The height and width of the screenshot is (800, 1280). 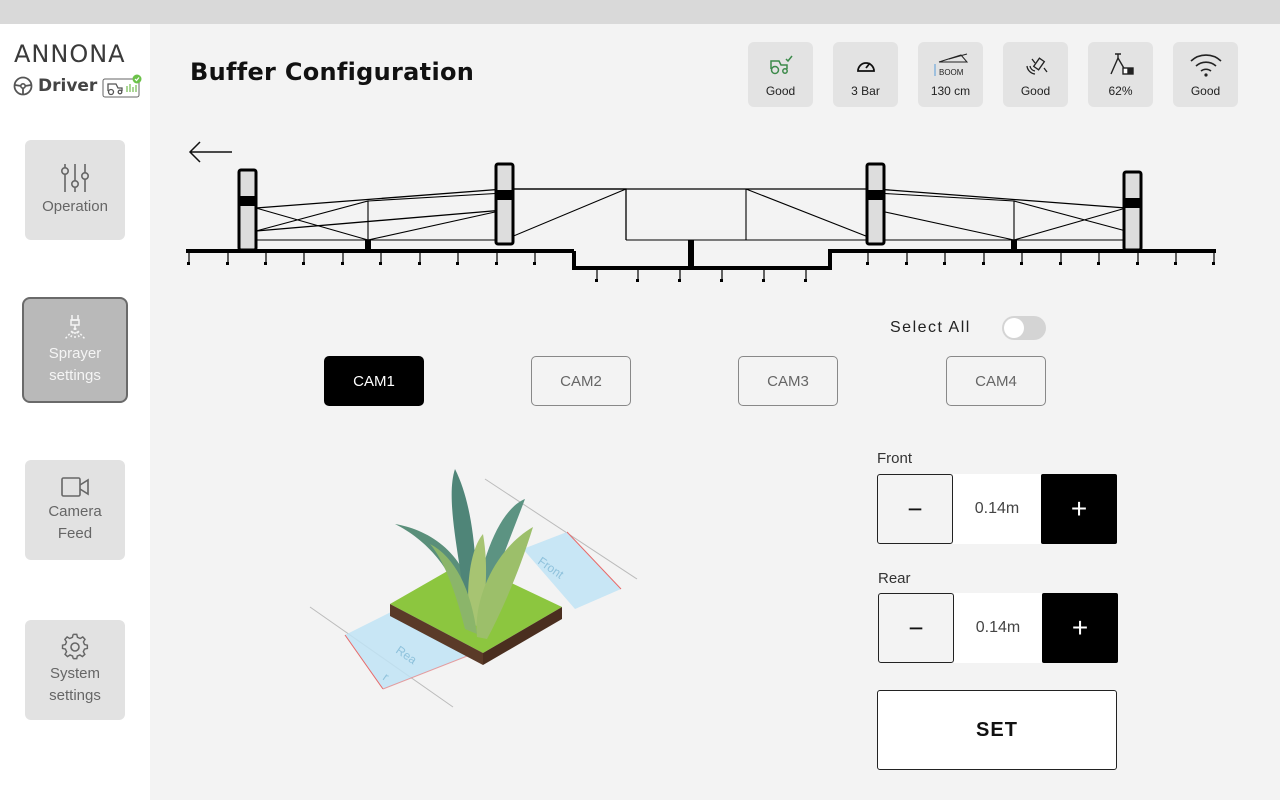 What do you see at coordinates (23, 86) in the screenshot?
I see `steering-wheel-icon` at bounding box center [23, 86].